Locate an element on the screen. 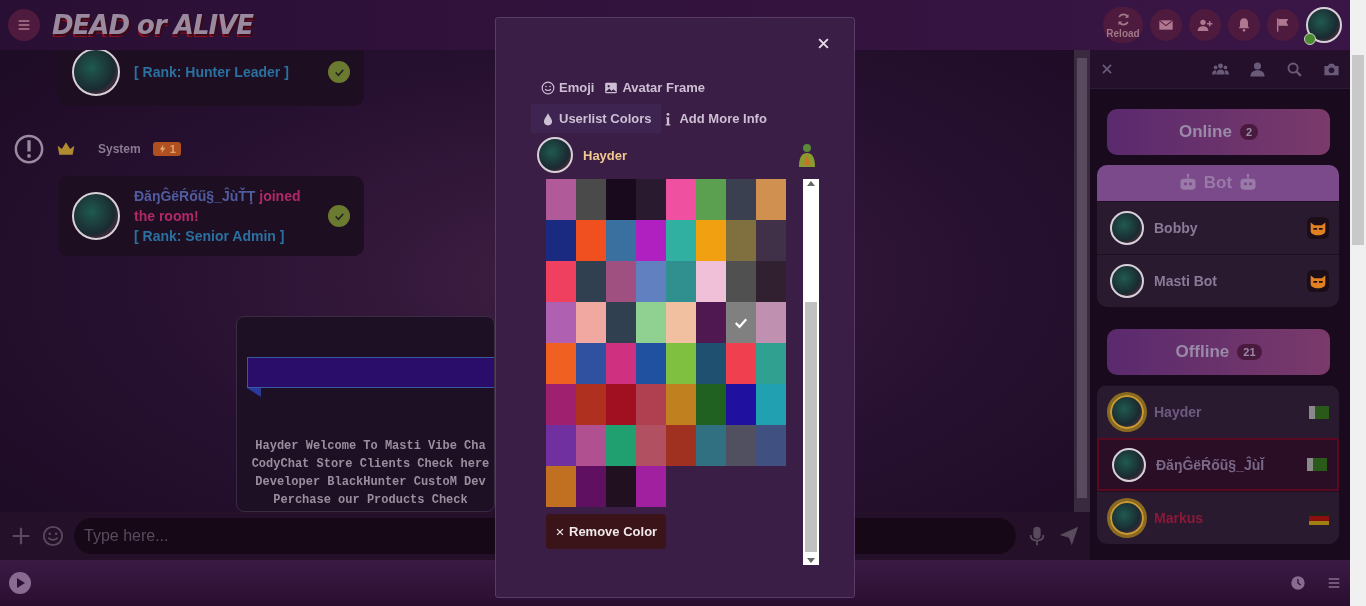  tab: Emoji is located at coordinates (573, 87).